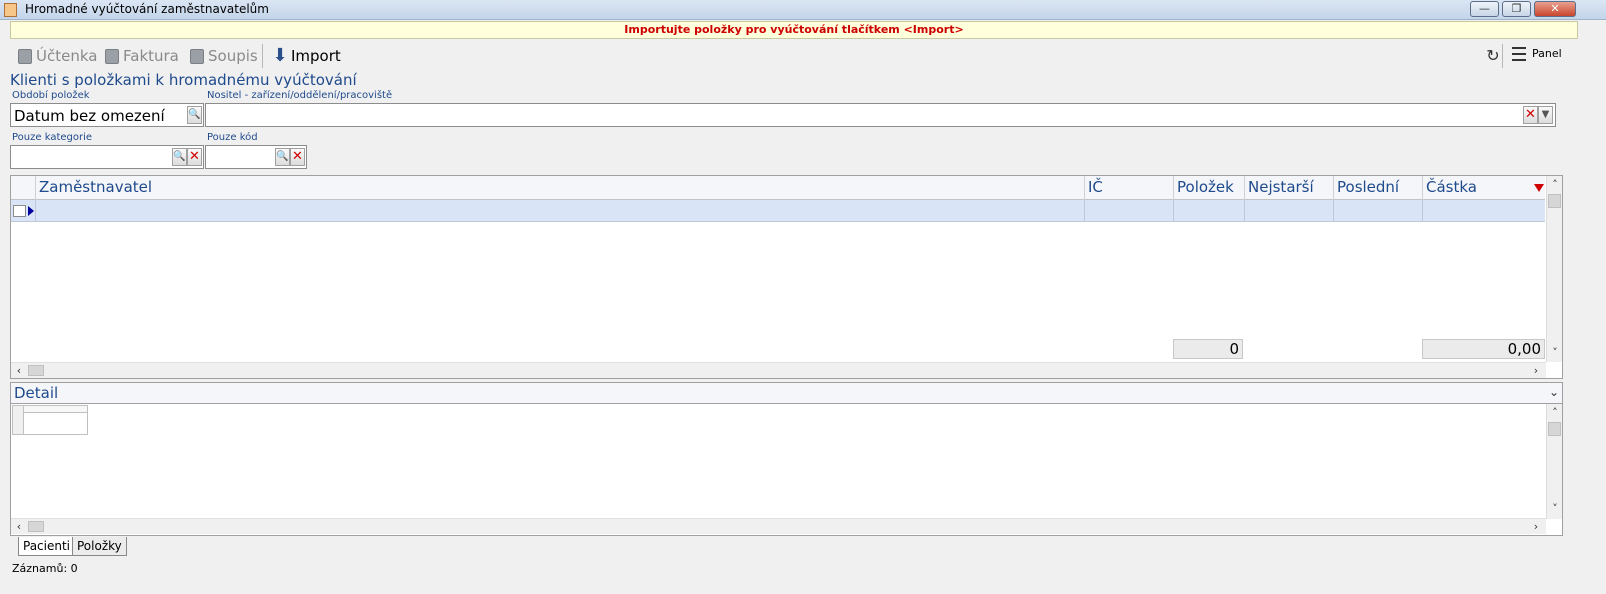 The image size is (1606, 594). Describe the element at coordinates (1128, 188) in the screenshot. I see `column-header-ic: IČ` at that location.